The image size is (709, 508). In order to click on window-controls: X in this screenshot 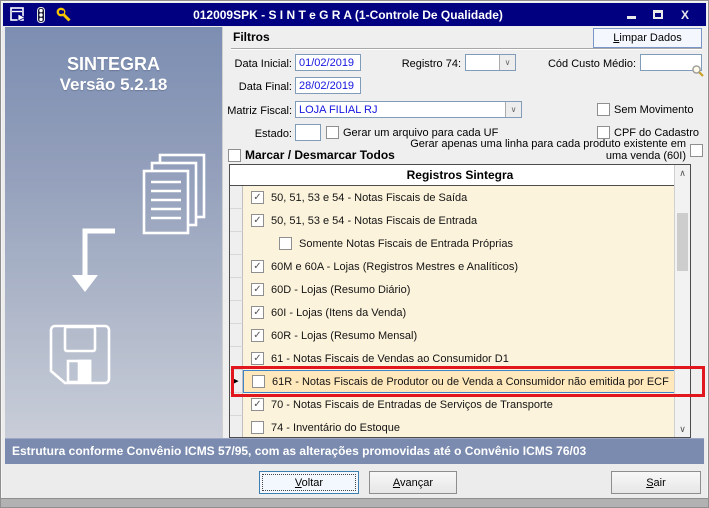, I will do `click(665, 15)`.